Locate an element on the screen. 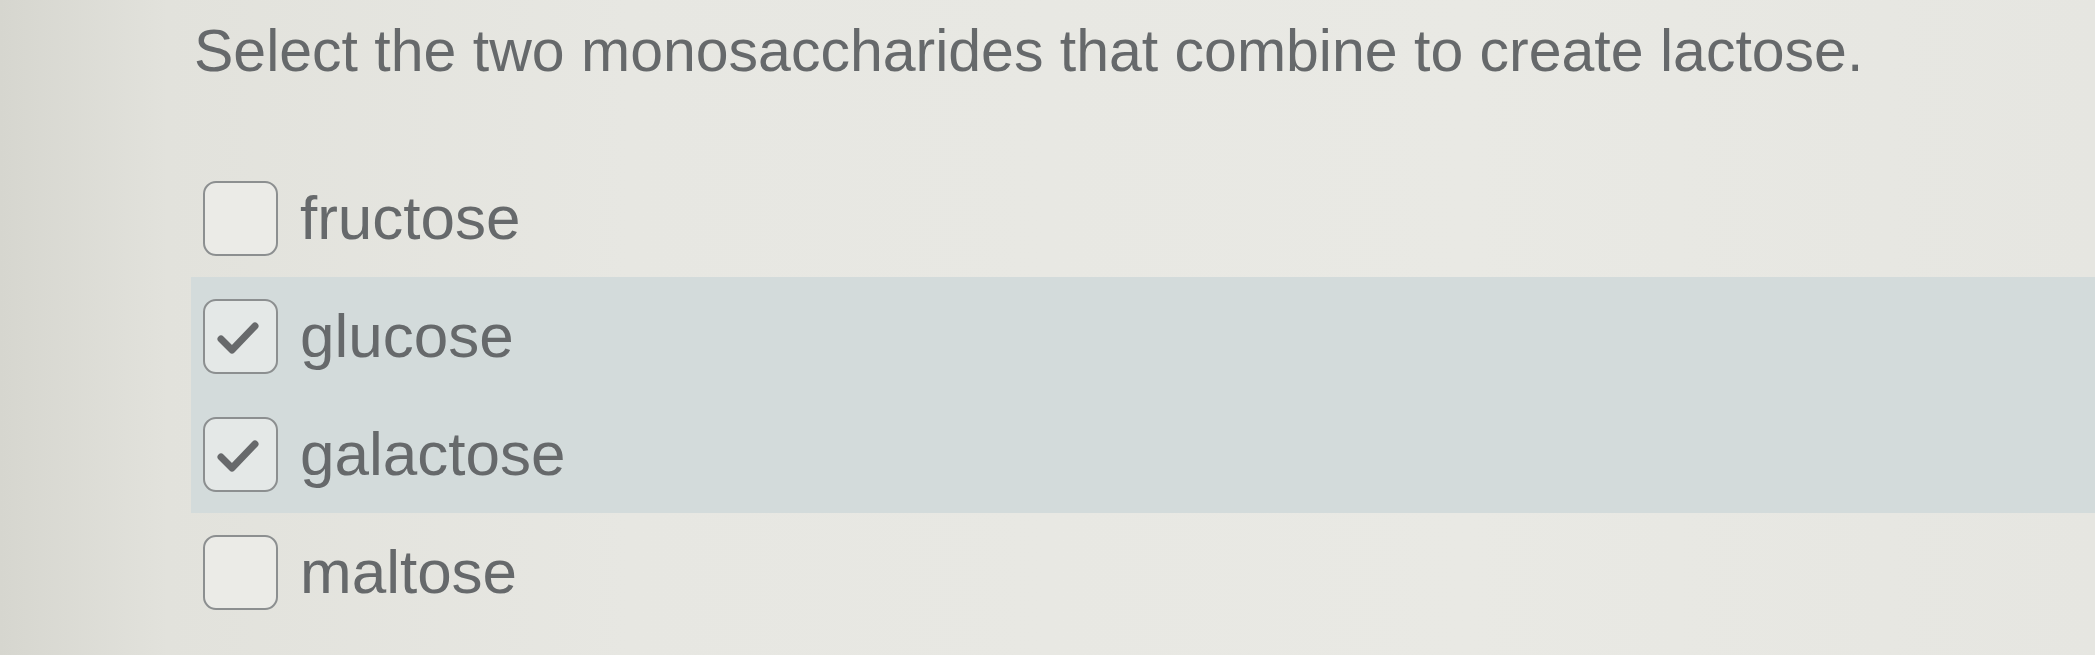 The height and width of the screenshot is (655, 2095). option-label: galactose is located at coordinates (433, 454).